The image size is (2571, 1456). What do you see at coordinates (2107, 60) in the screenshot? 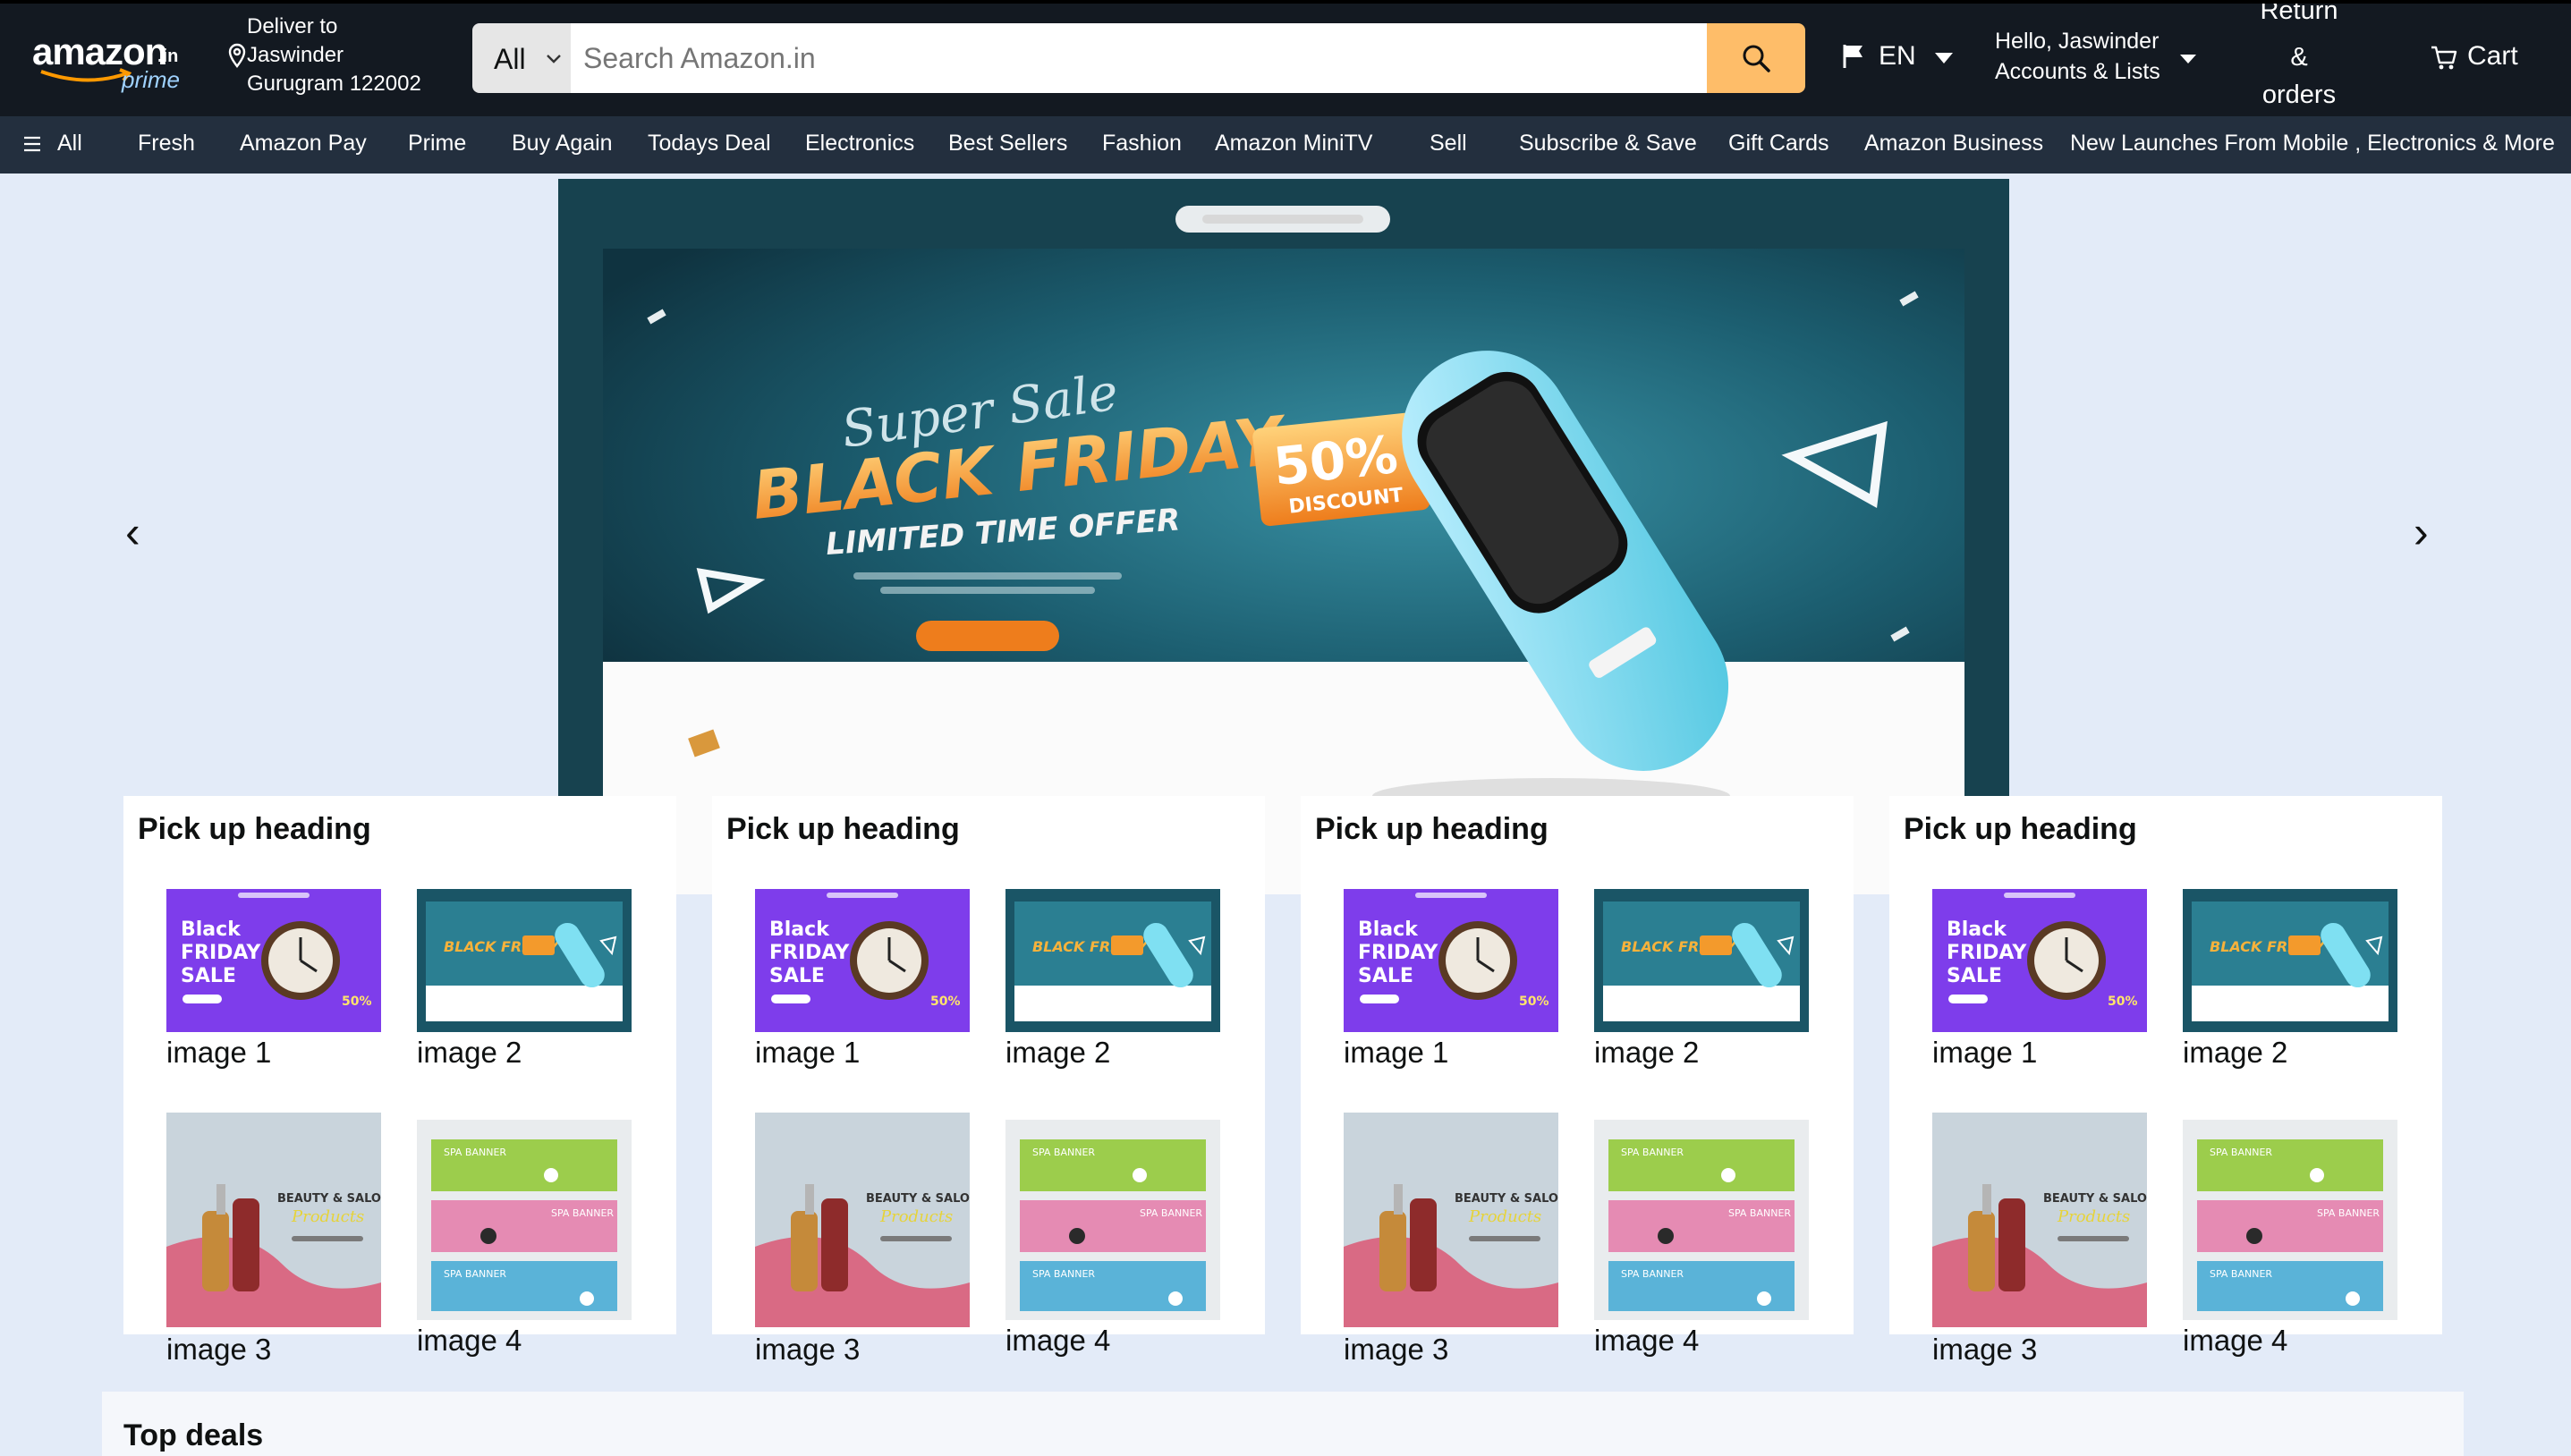
I see `account-menu: Hello, Jaswinder Accounts & Lists` at bounding box center [2107, 60].